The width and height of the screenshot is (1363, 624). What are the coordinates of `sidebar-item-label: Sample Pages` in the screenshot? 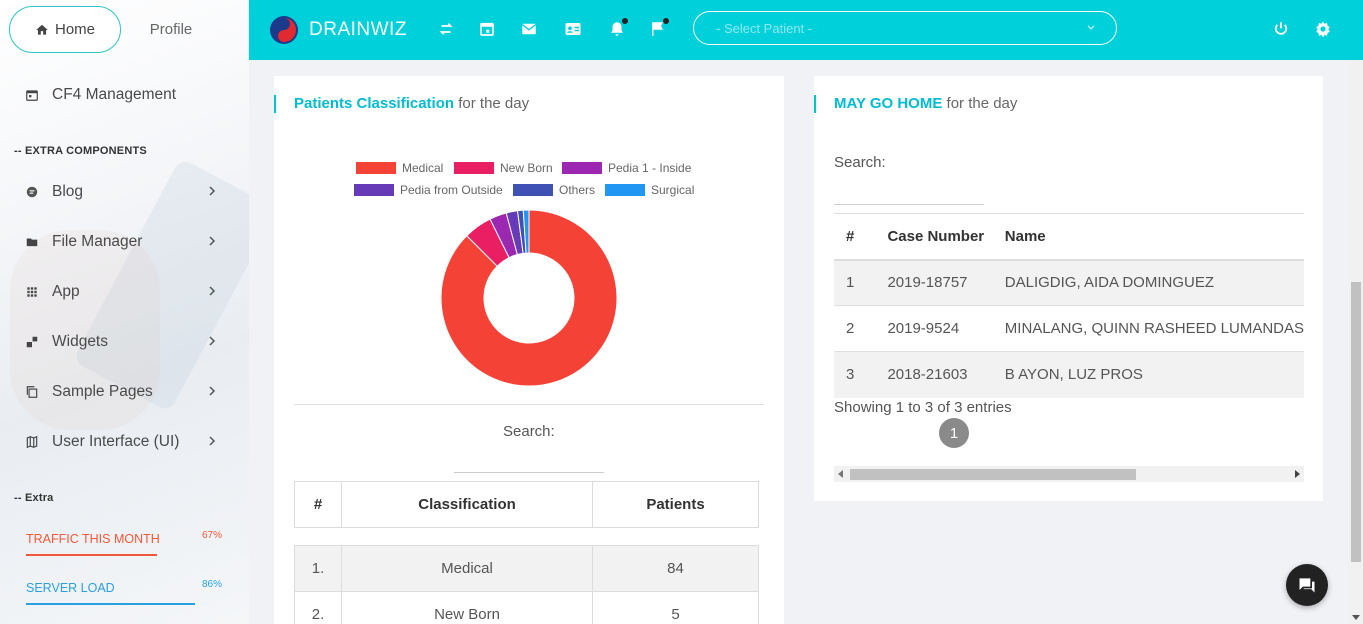 It's located at (102, 391).